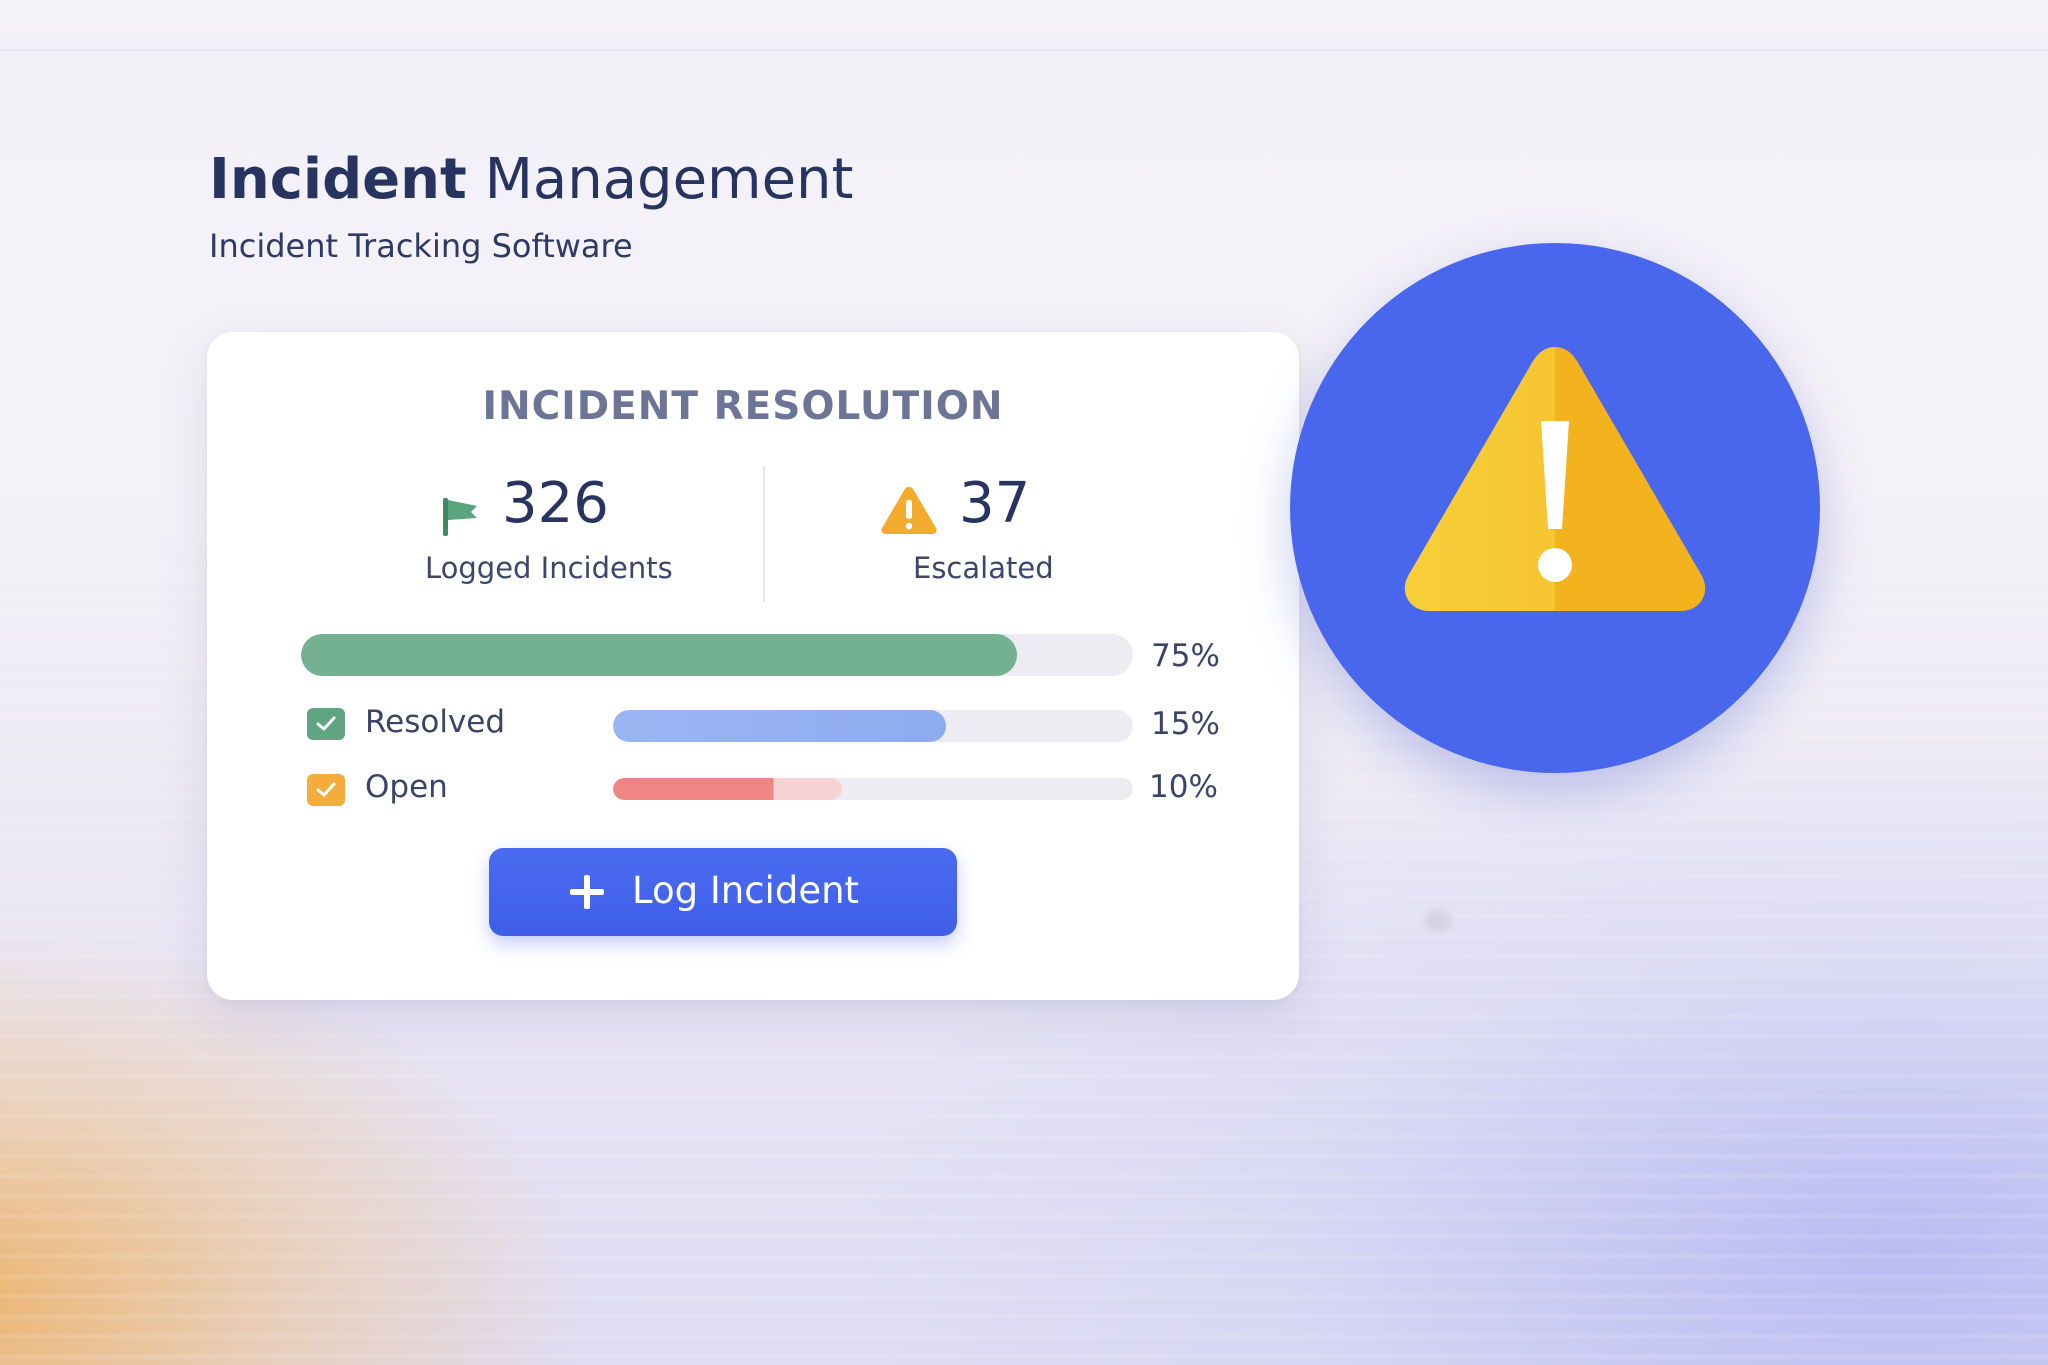  What do you see at coordinates (460, 517) in the screenshot?
I see `flag-icon` at bounding box center [460, 517].